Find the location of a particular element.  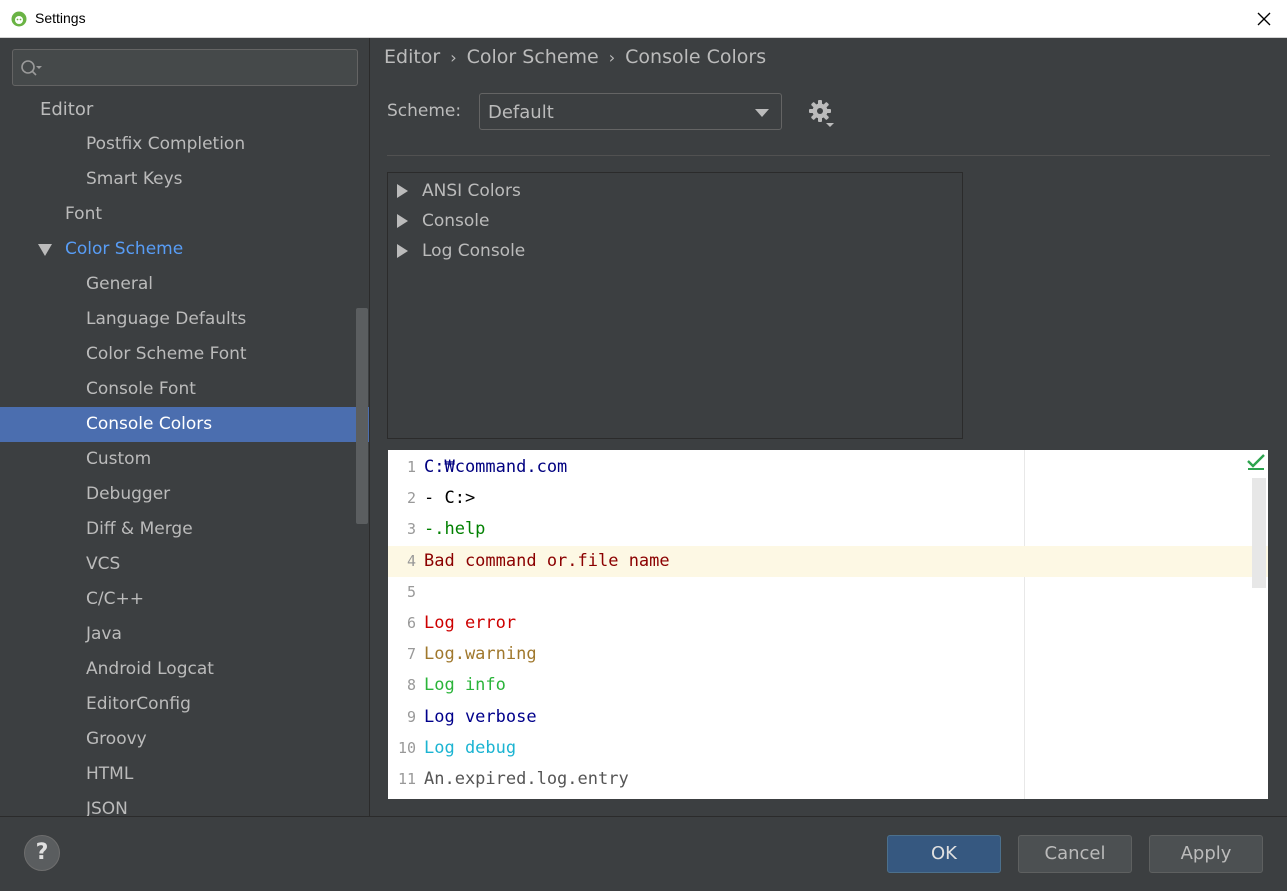

tree-item-ansi-colors: ANSI Colors is located at coordinates (675, 191).